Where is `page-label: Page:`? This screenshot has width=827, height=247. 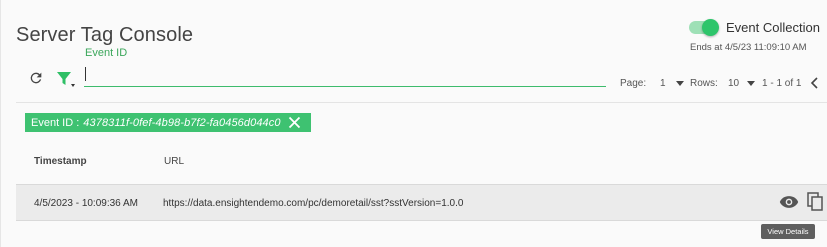 page-label: Page: is located at coordinates (633, 83).